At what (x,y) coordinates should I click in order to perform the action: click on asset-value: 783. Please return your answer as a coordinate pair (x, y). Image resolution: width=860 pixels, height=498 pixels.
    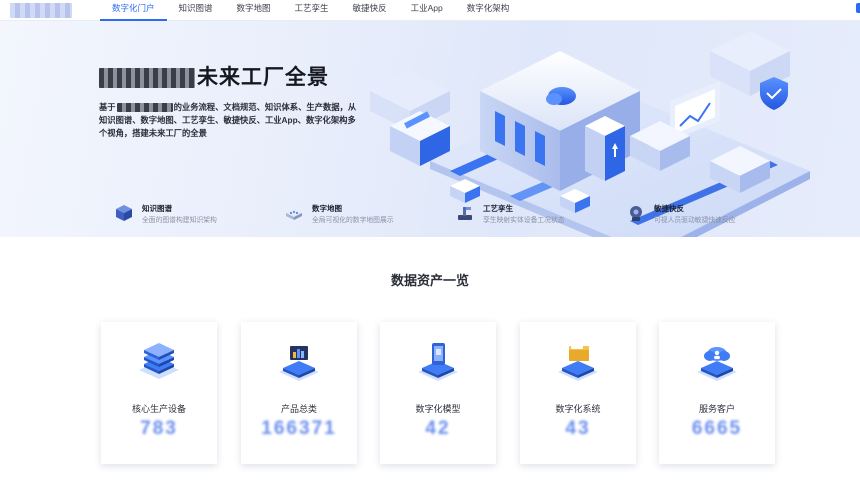
    Looking at the image, I should click on (159, 428).